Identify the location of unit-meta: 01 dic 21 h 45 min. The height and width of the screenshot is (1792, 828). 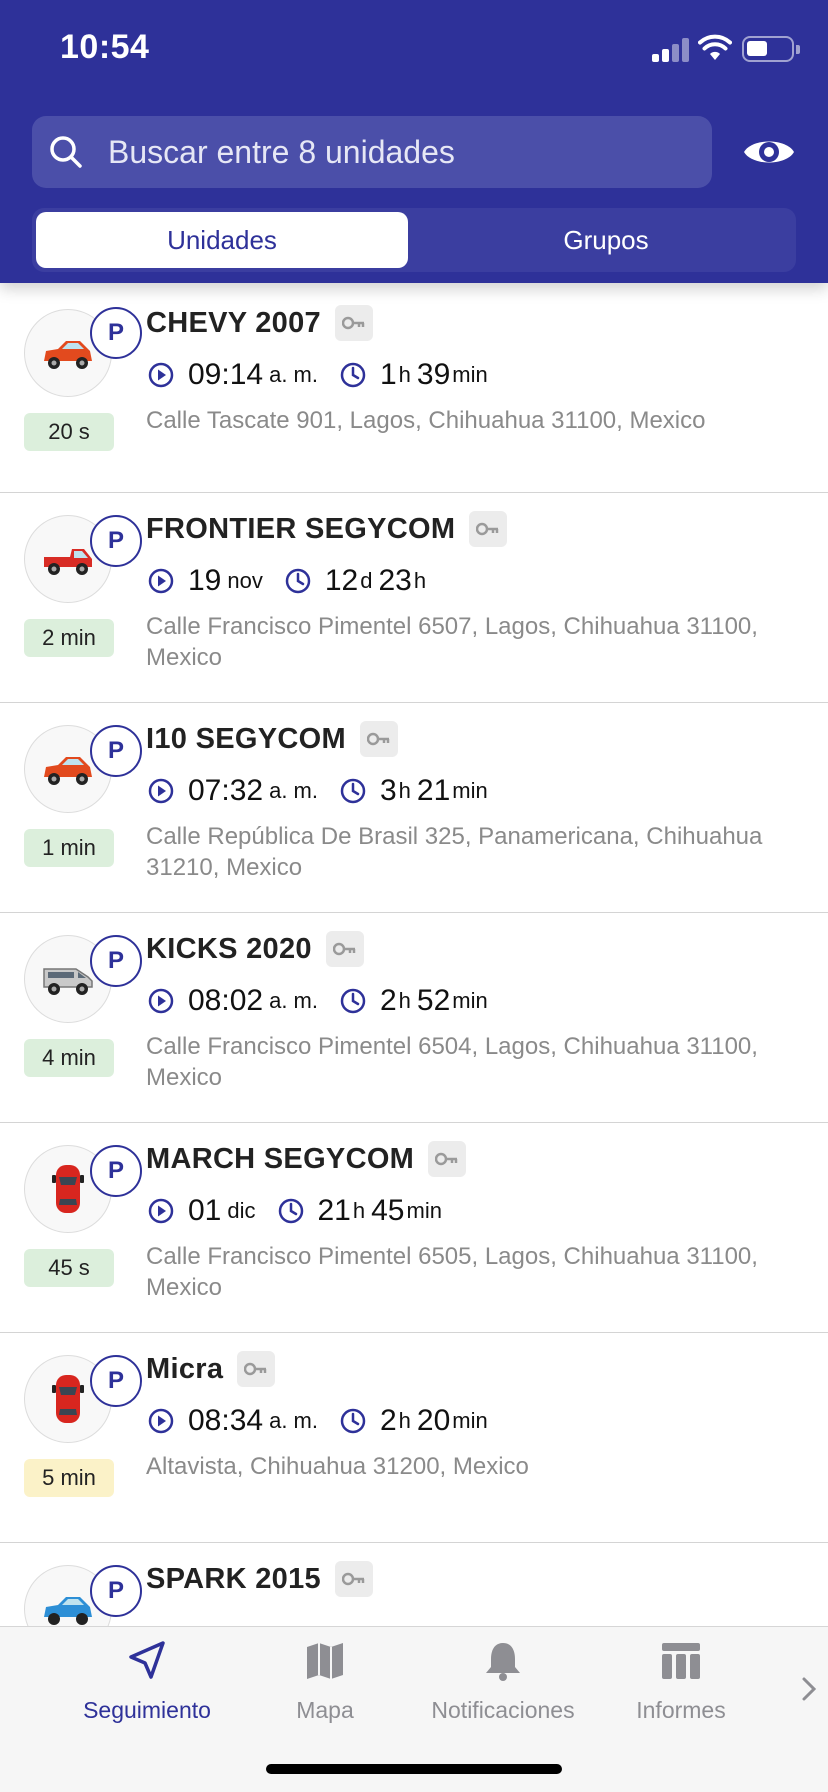
(297, 1211).